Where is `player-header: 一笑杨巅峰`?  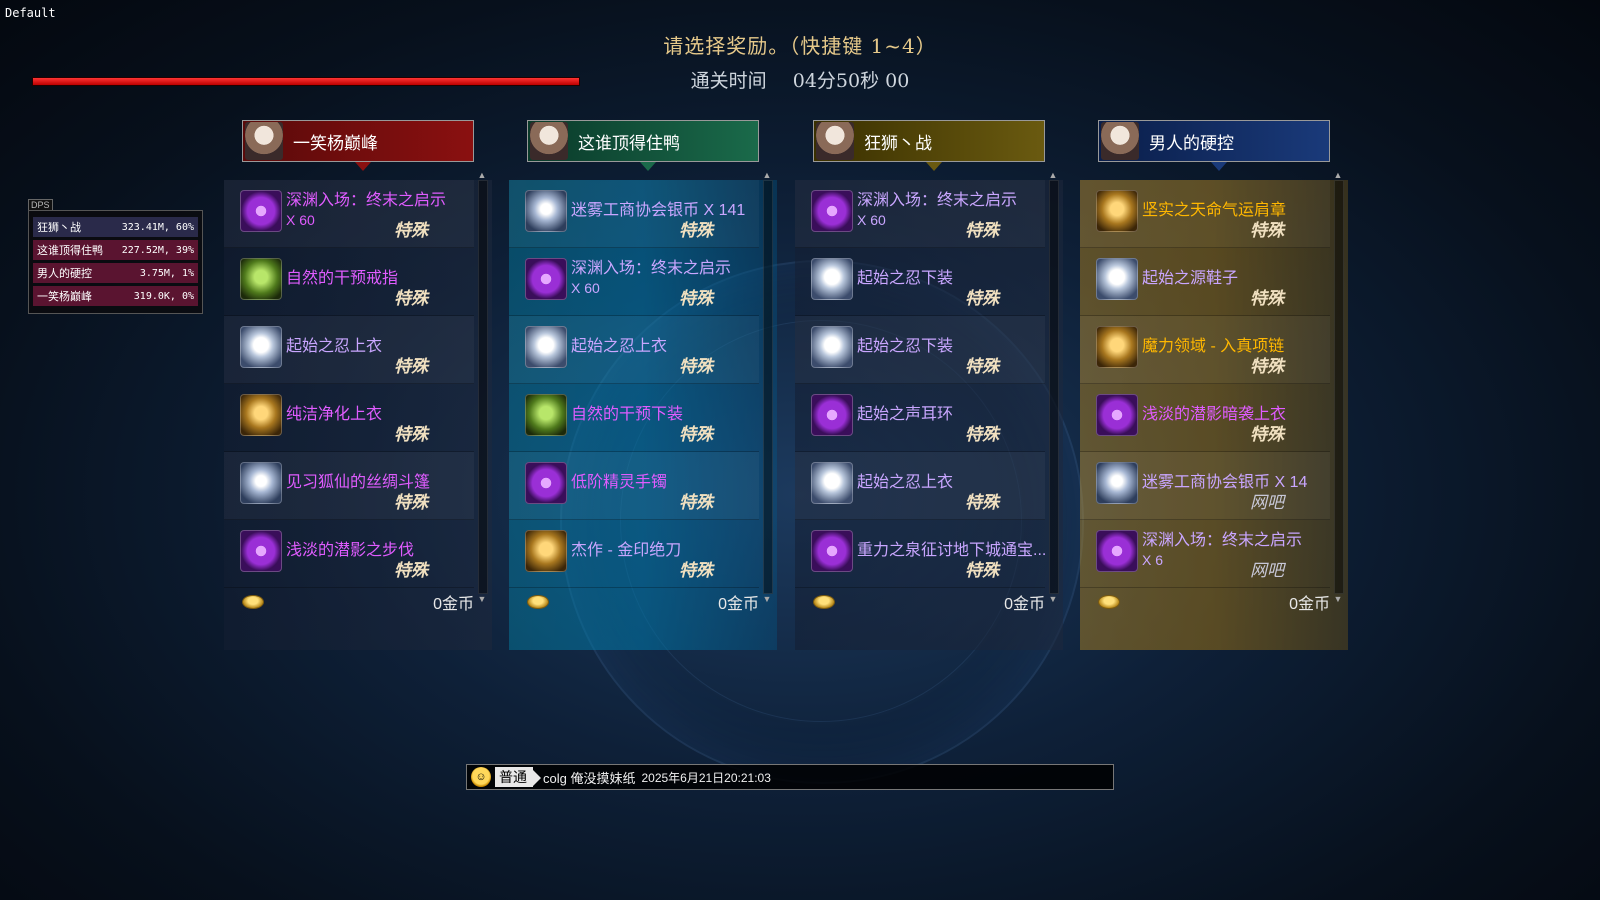
player-header: 一笑杨巅峰 is located at coordinates (358, 145).